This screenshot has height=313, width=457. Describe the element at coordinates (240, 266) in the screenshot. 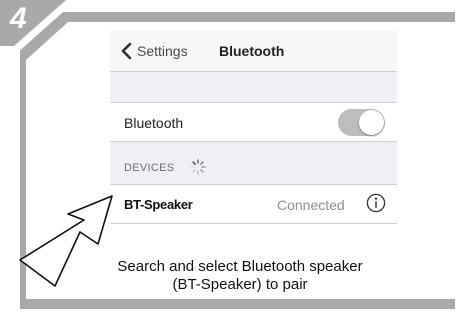

I see `caption-line-1: Search and select Bluetooth speaker` at that location.